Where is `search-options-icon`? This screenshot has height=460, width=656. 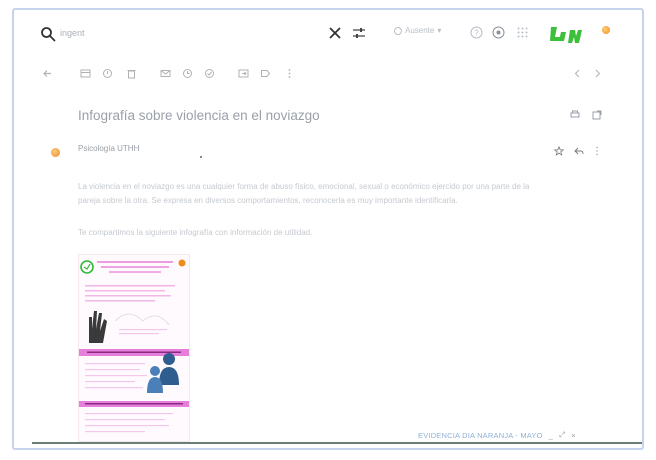
search-options-icon is located at coordinates (359, 33).